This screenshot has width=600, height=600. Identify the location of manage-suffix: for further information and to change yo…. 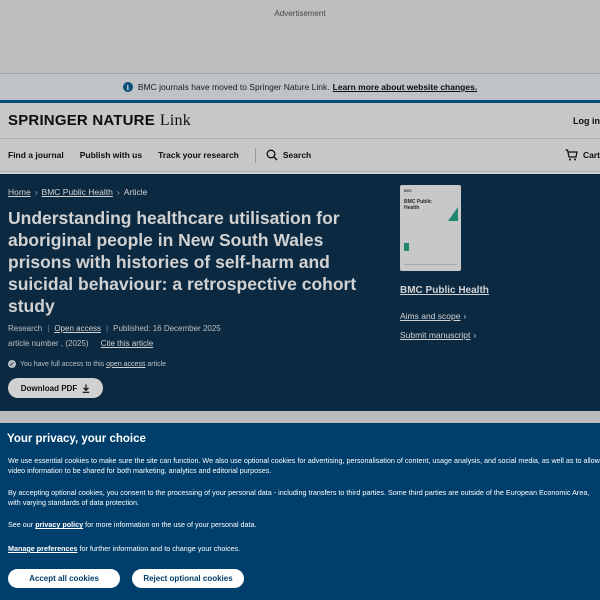
(160, 548).